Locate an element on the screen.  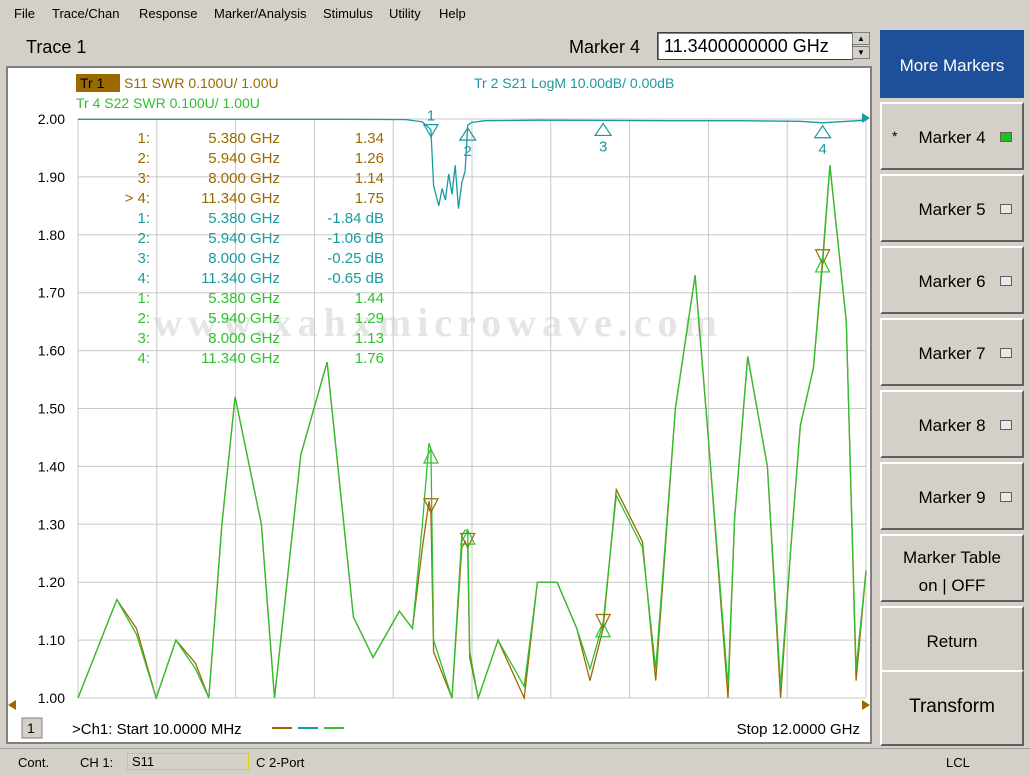
return-label: Return is located at coordinates (952, 641).